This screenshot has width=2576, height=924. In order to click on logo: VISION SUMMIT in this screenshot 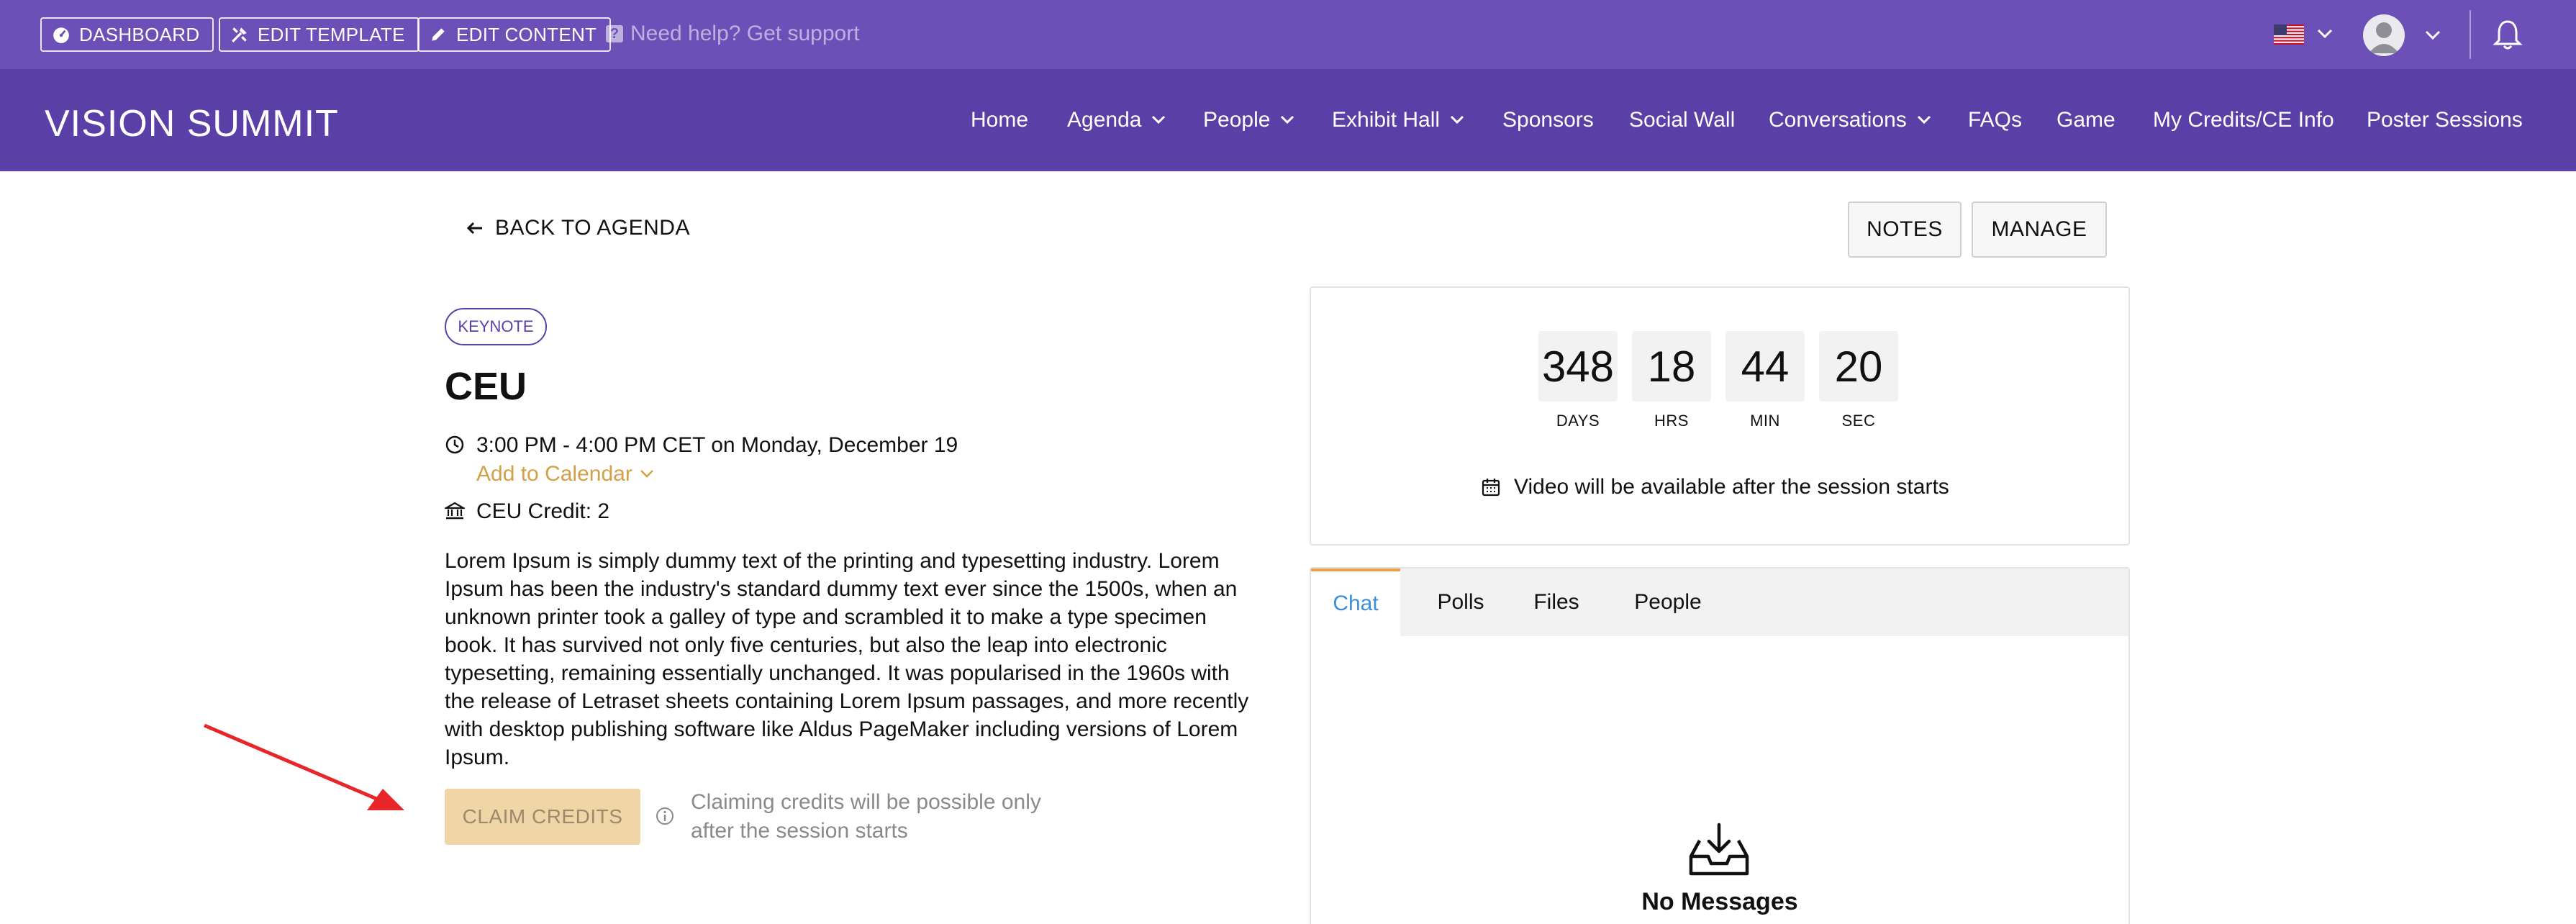, I will do `click(192, 123)`.